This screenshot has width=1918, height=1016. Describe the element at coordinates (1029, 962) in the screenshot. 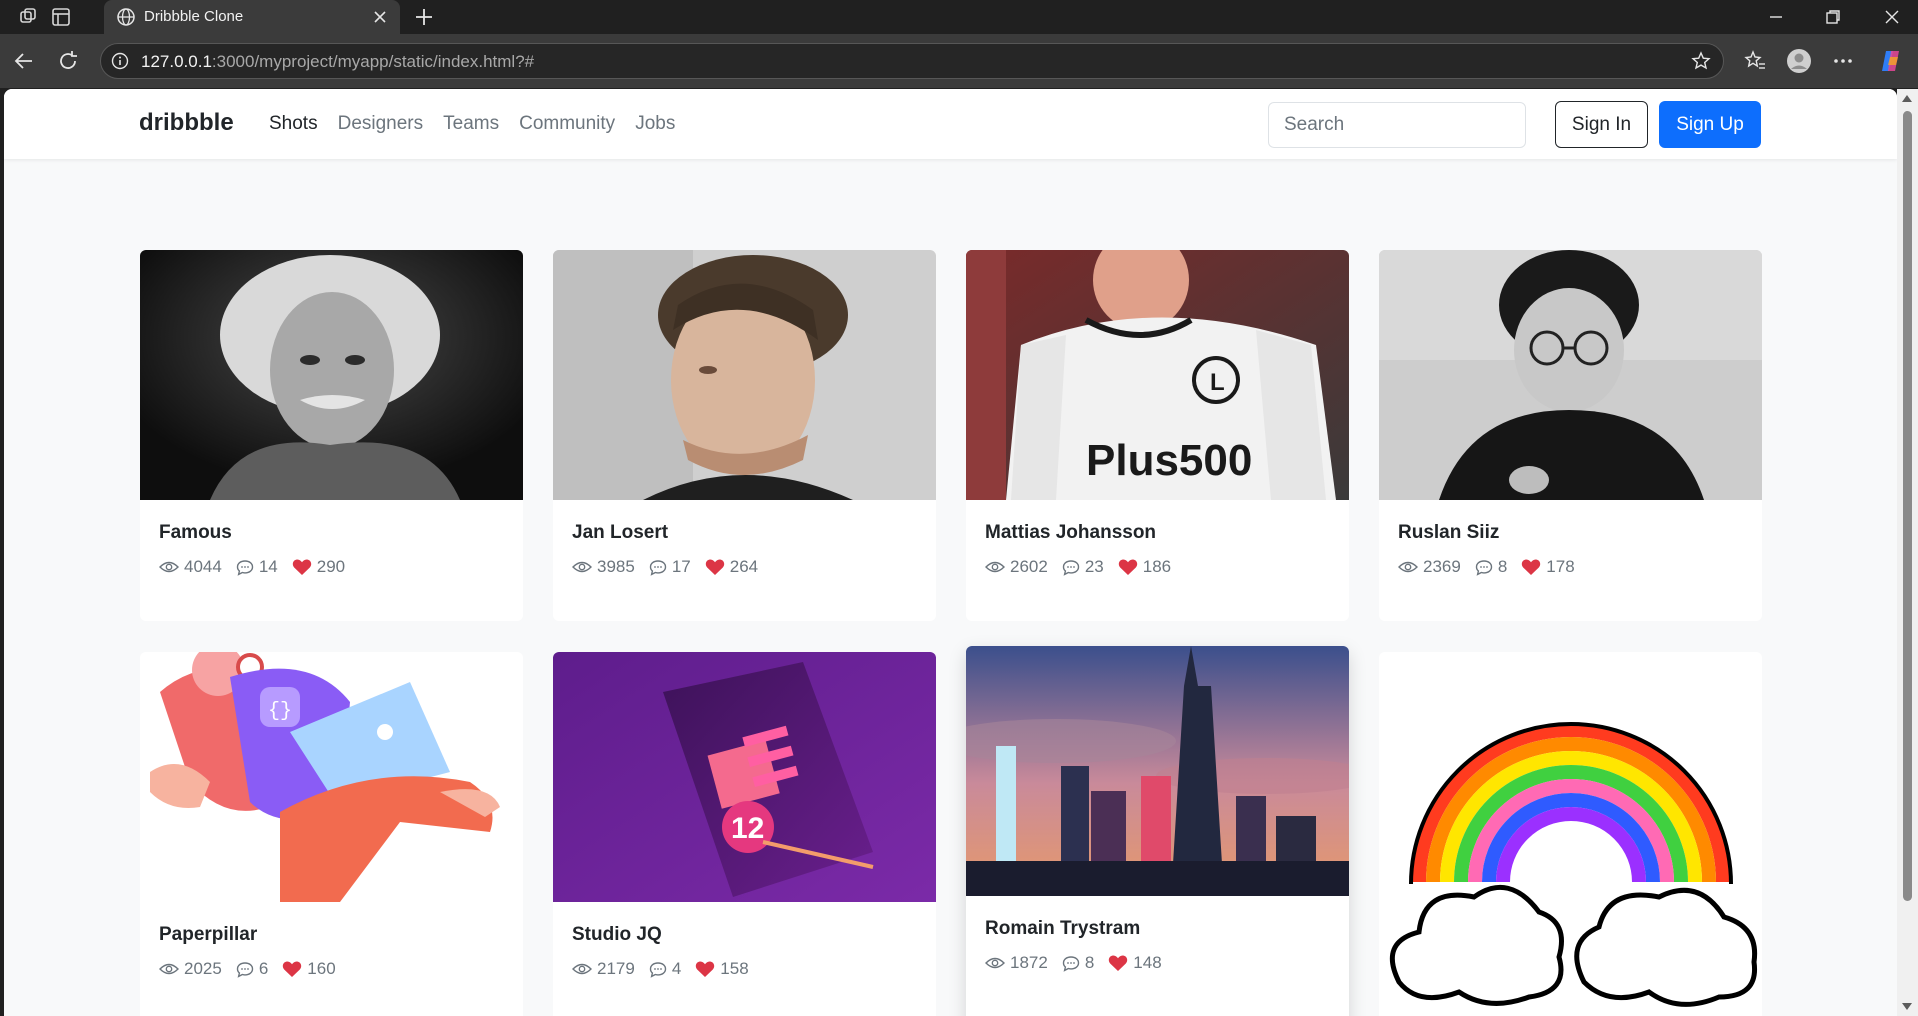

I see `views-count: 1872` at that location.